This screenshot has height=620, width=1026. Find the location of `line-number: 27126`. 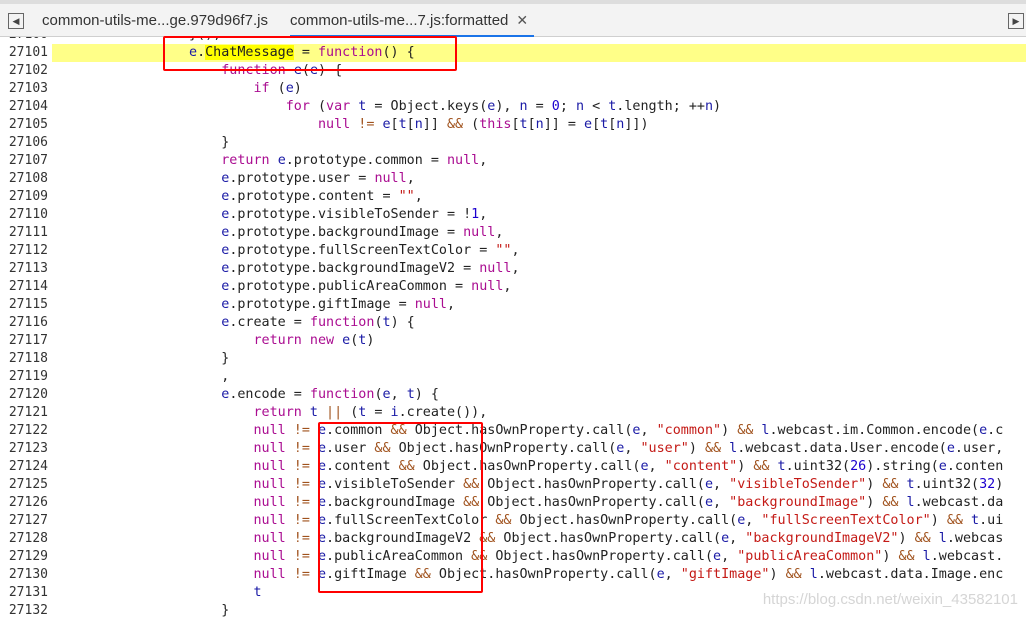

line-number: 27126 is located at coordinates (24, 503).